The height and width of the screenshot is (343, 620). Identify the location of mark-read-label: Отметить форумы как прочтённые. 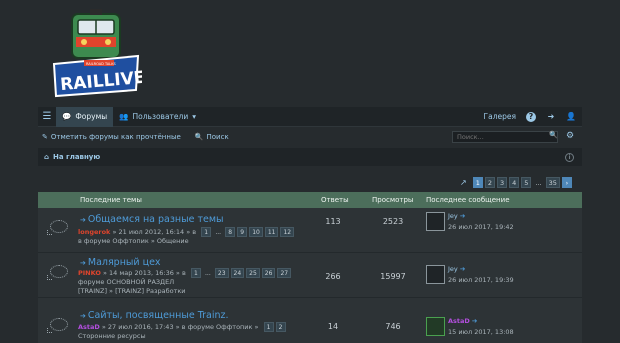
(115, 137).